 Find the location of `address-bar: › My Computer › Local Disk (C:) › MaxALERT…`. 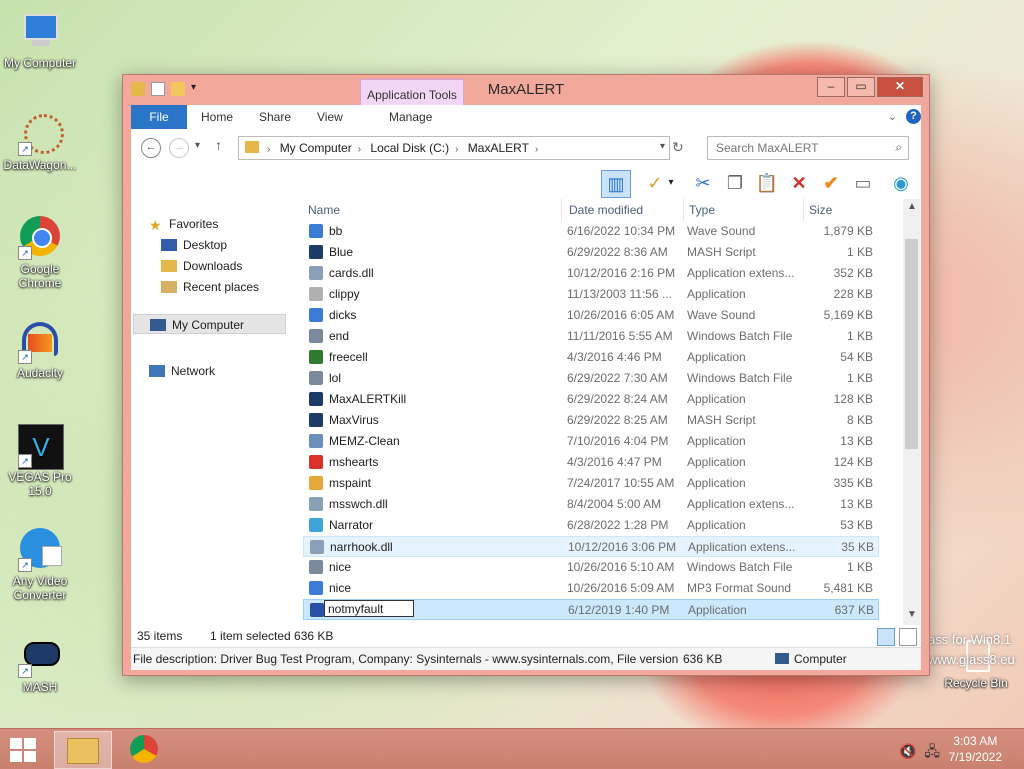

address-bar: › My Computer › Local Disk (C:) › MaxALERT… is located at coordinates (454, 148).